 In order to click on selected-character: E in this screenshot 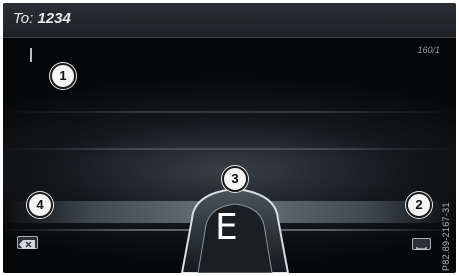, I will do `click(226, 228)`.